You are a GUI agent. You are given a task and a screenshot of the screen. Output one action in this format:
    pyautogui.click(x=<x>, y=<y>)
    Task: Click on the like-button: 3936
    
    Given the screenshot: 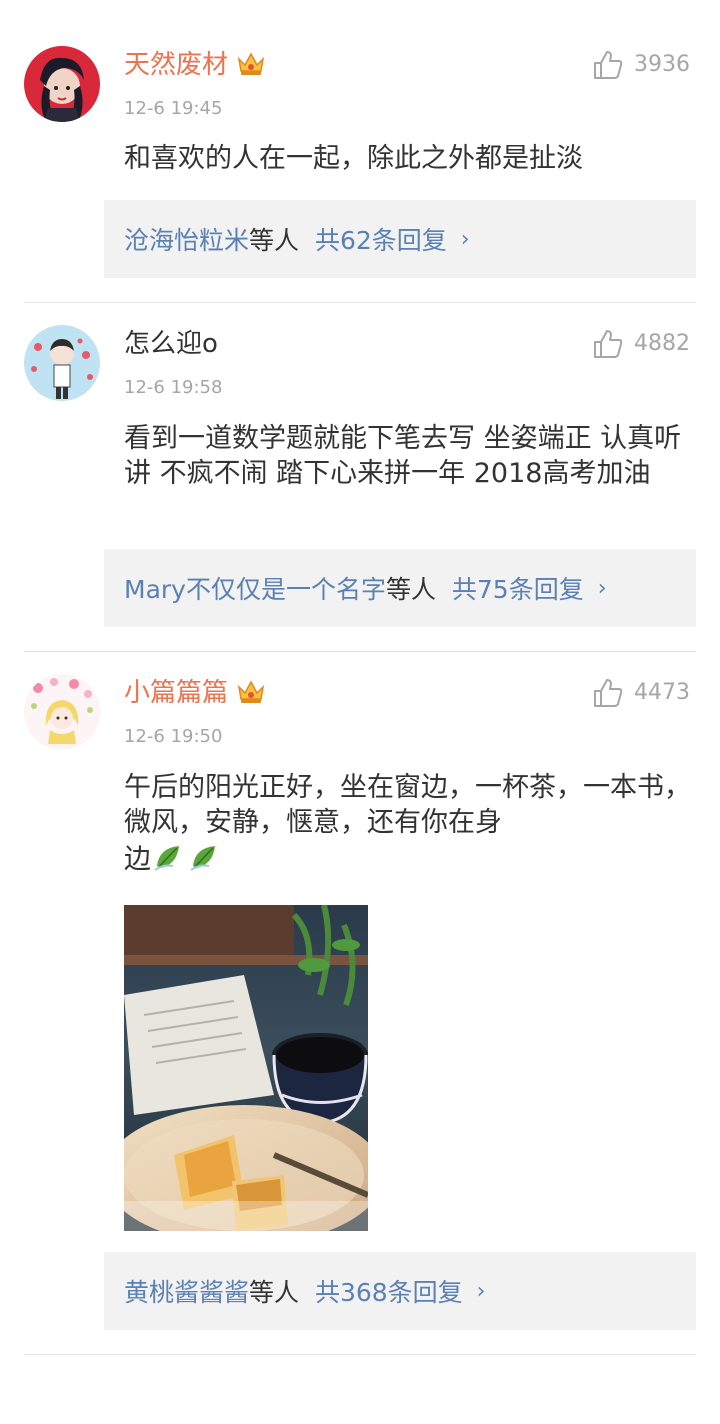 What is the action you would take?
    pyautogui.click(x=641, y=65)
    